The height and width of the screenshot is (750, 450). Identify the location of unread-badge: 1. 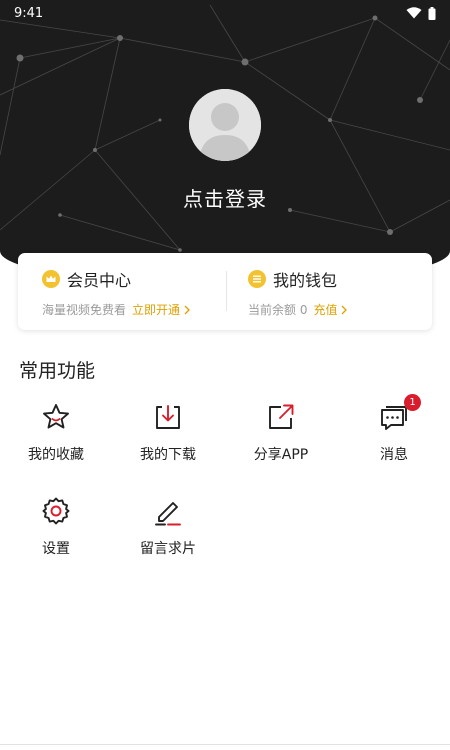
(412, 402).